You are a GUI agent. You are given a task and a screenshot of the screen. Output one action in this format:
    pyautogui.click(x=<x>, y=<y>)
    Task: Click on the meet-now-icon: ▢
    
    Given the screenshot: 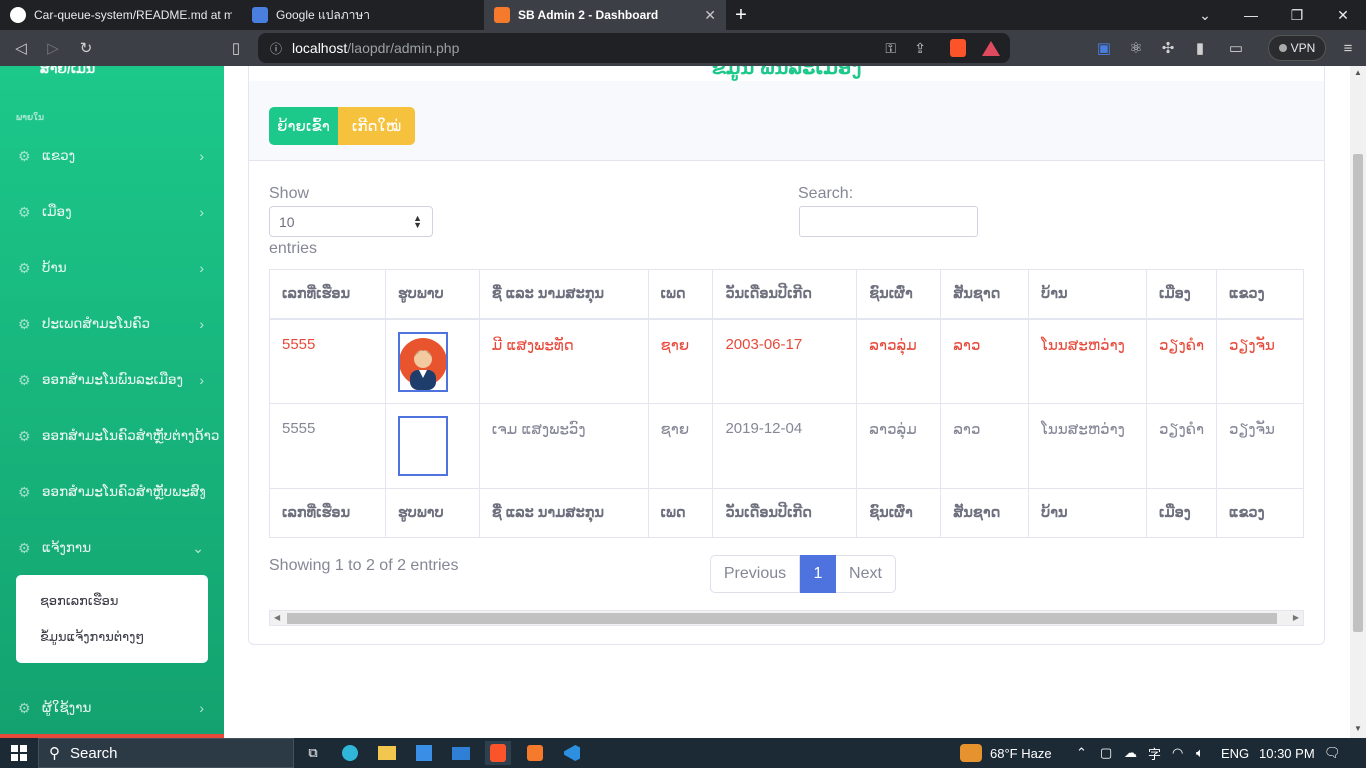 What is the action you would take?
    pyautogui.click(x=1106, y=753)
    